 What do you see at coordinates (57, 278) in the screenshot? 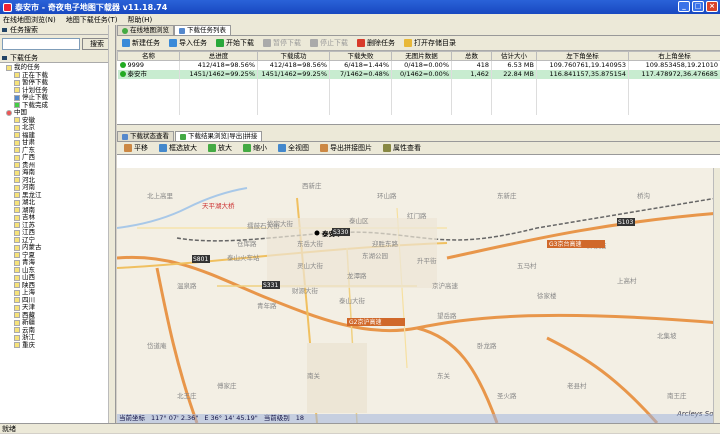
I see `region-item: 山西` at bounding box center [57, 278].